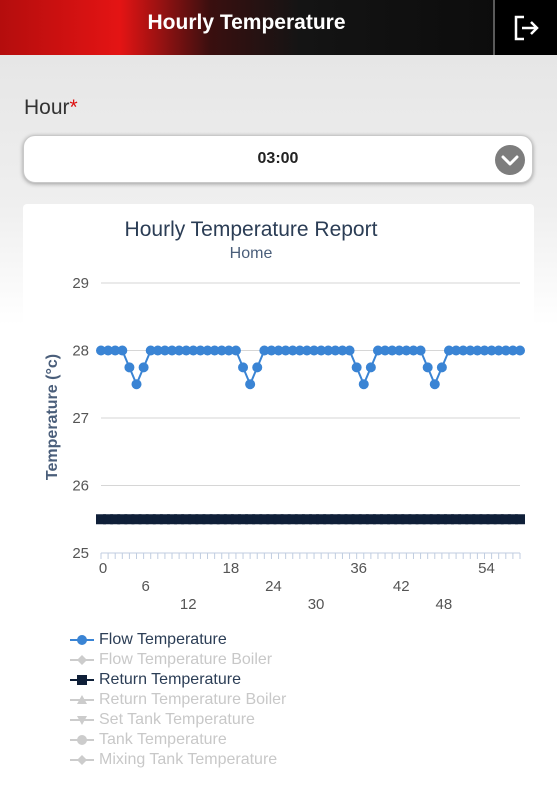 The width and height of the screenshot is (557, 800). I want to click on legend-label: Set Tank Temperature, so click(177, 719).